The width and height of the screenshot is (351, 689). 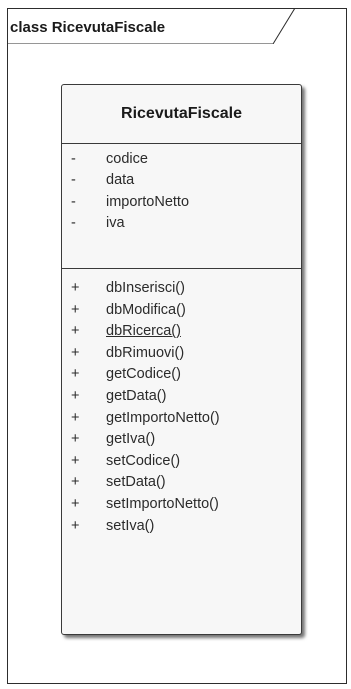 What do you see at coordinates (131, 439) in the screenshot?
I see `operation-row-name: getIva()` at bounding box center [131, 439].